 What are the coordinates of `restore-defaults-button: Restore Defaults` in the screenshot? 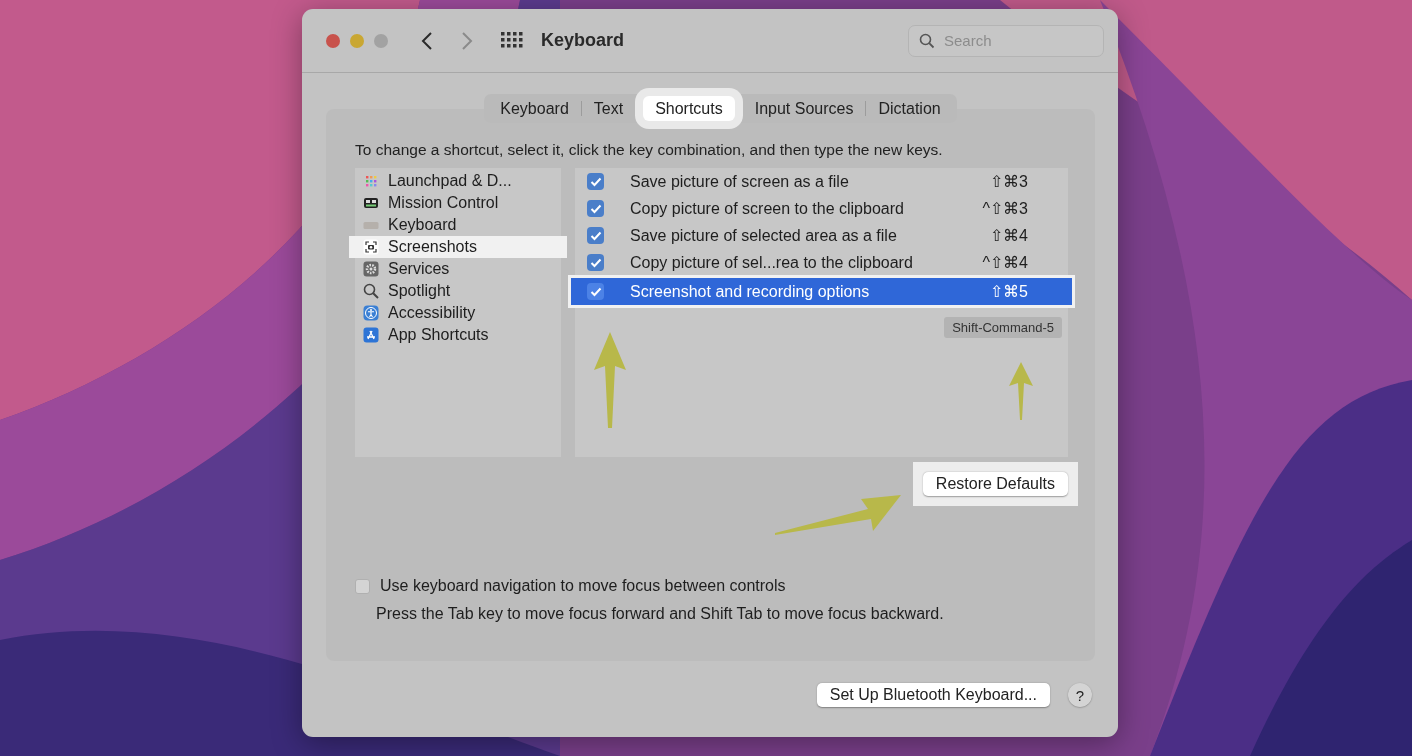 It's located at (995, 484).